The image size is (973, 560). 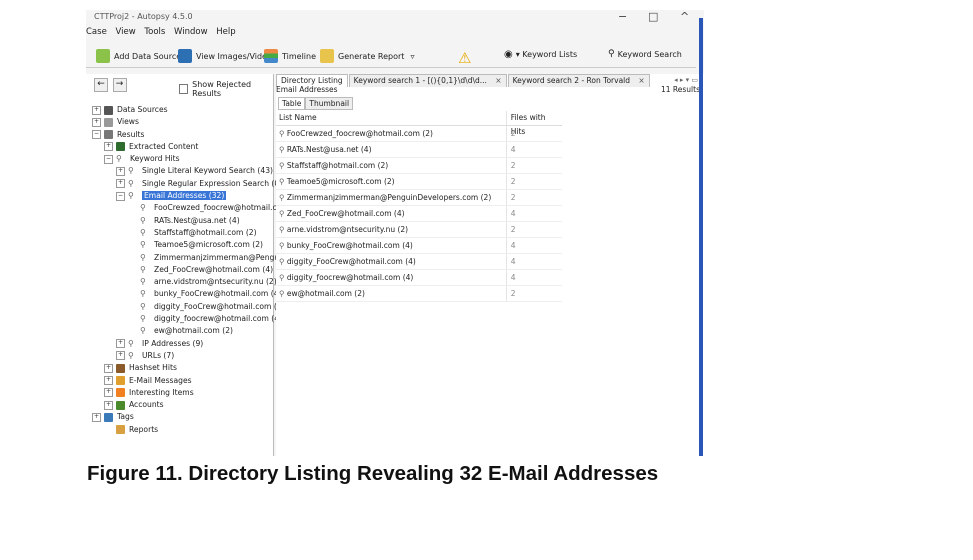 I want to click on add-data-source-button: Add Data Source, so click(x=138, y=56).